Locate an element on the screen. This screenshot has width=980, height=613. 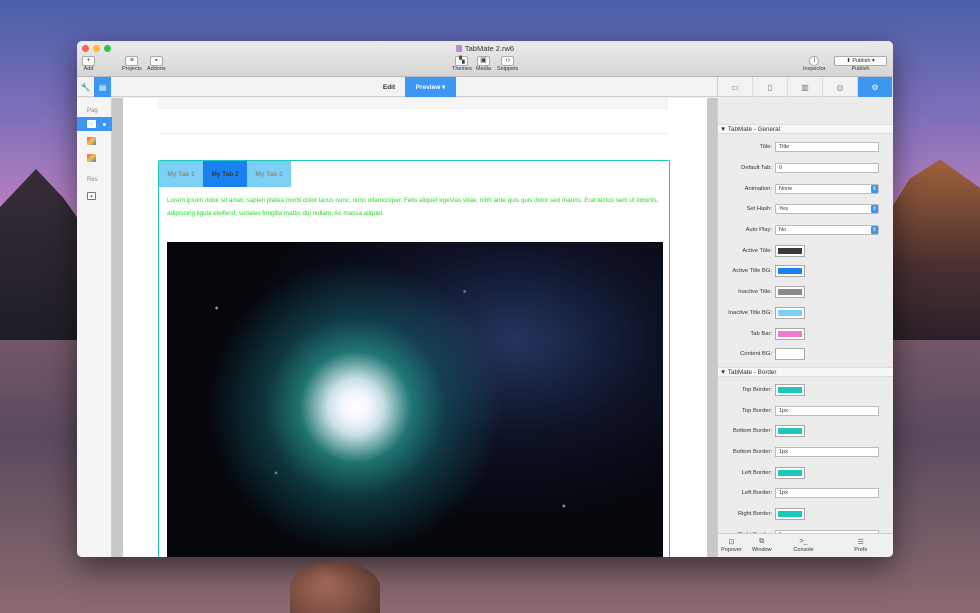
stack-page-icon is located at coordinates (91, 141).